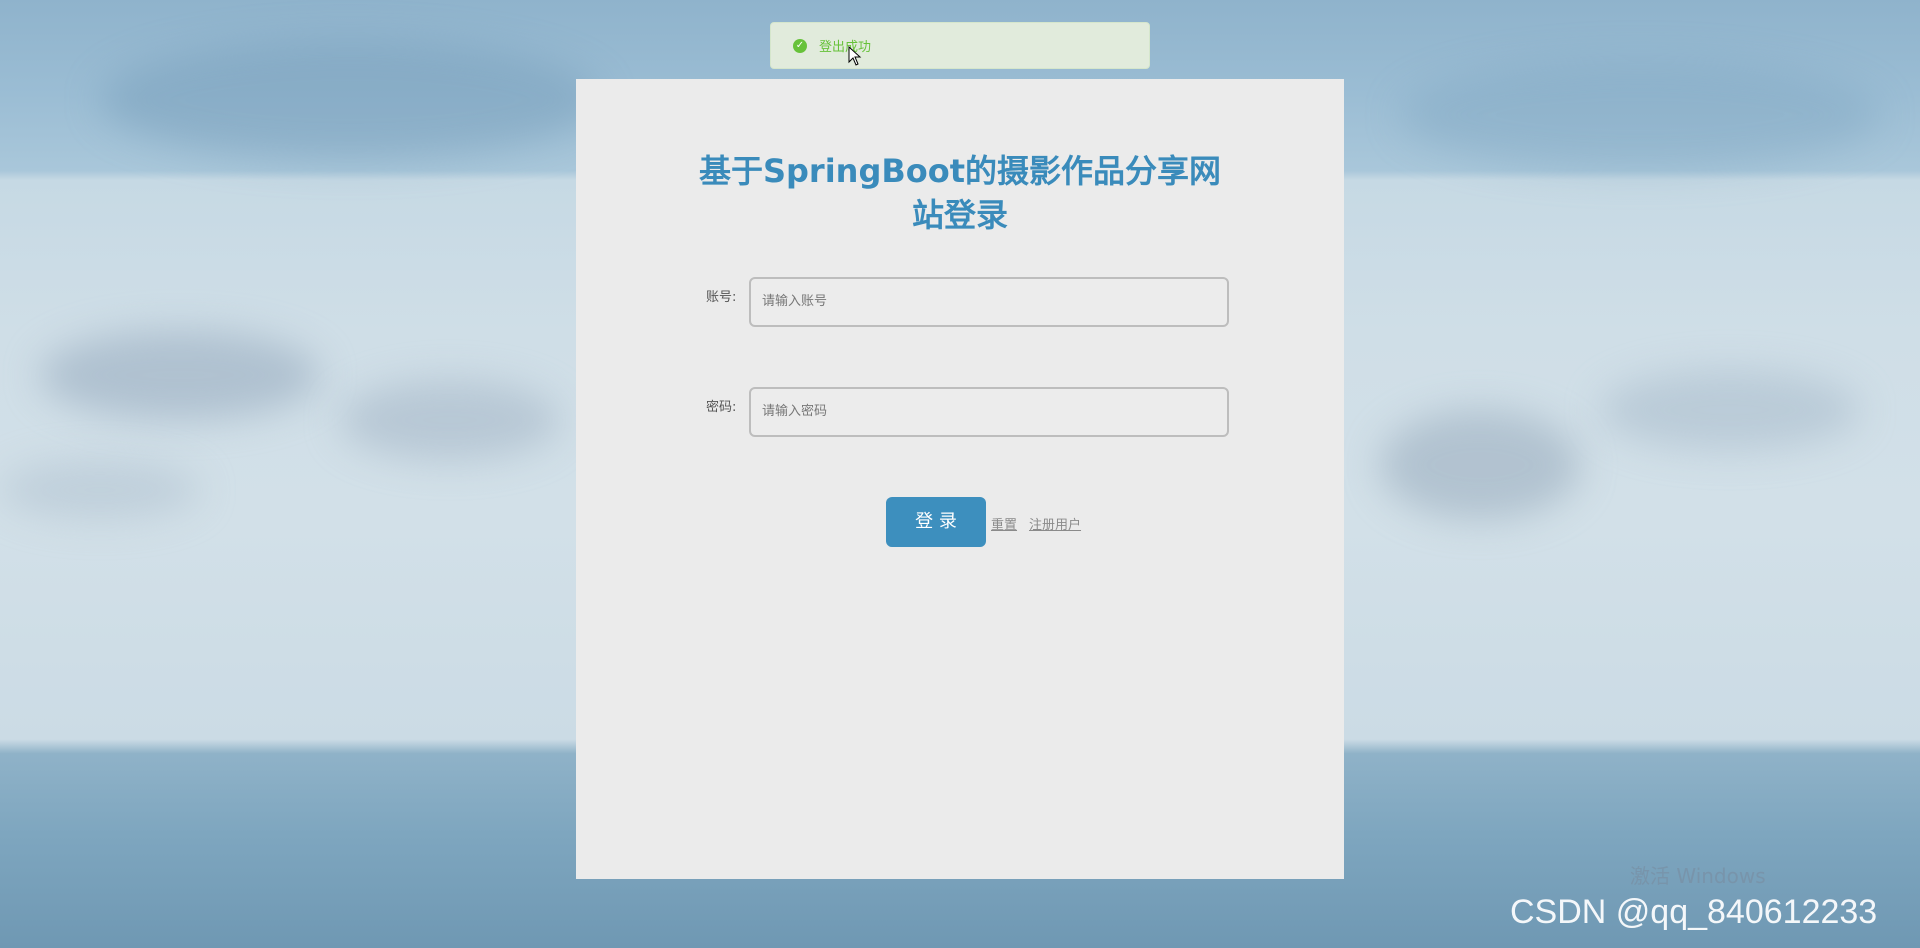 This screenshot has height=948, width=1920. I want to click on toast-message: 登出成功, so click(845, 47).